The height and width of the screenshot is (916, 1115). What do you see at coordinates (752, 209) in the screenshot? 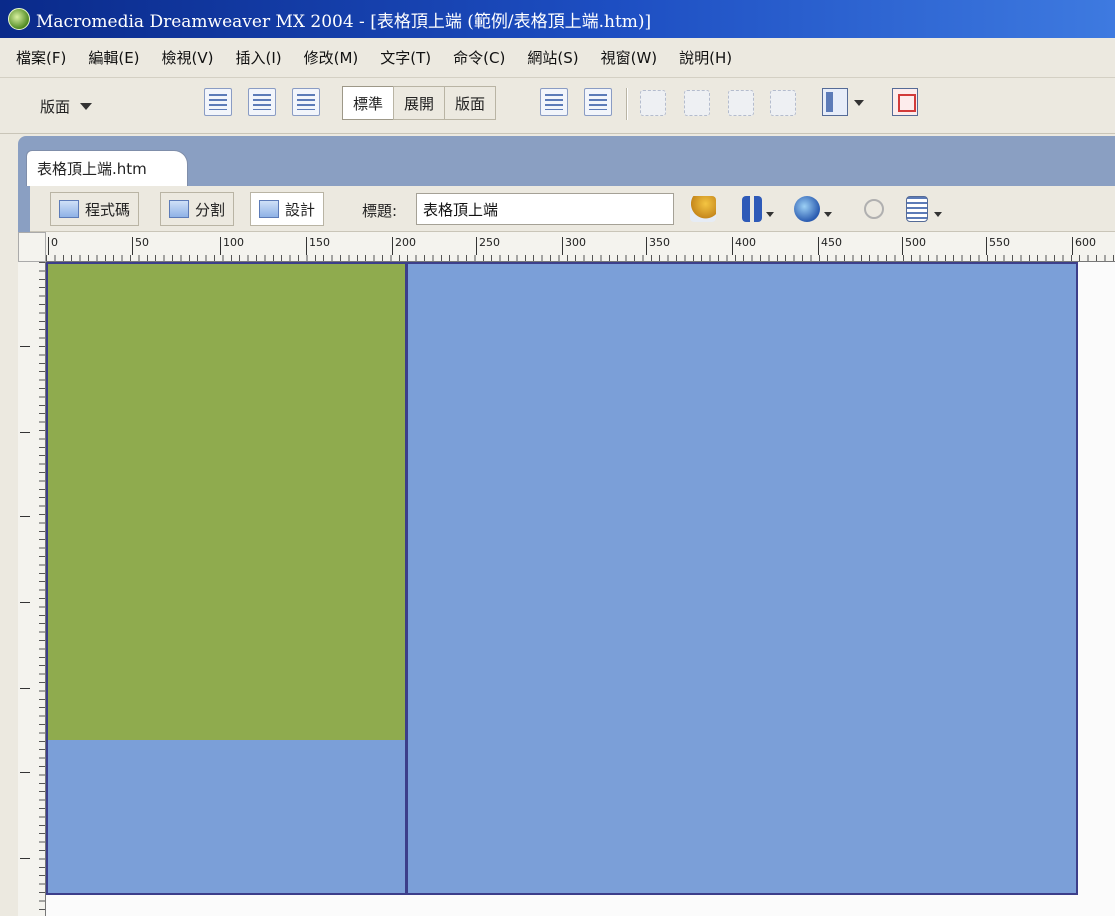
I see `file-management-icon` at bounding box center [752, 209].